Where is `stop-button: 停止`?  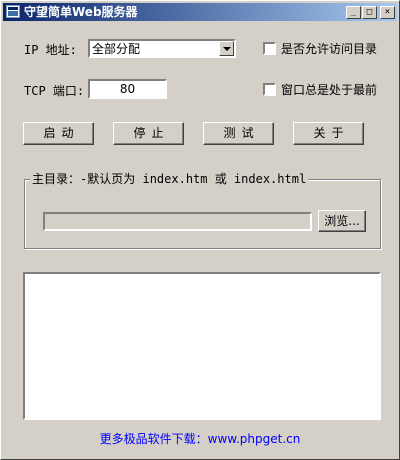
stop-button: 停止 is located at coordinates (148, 133).